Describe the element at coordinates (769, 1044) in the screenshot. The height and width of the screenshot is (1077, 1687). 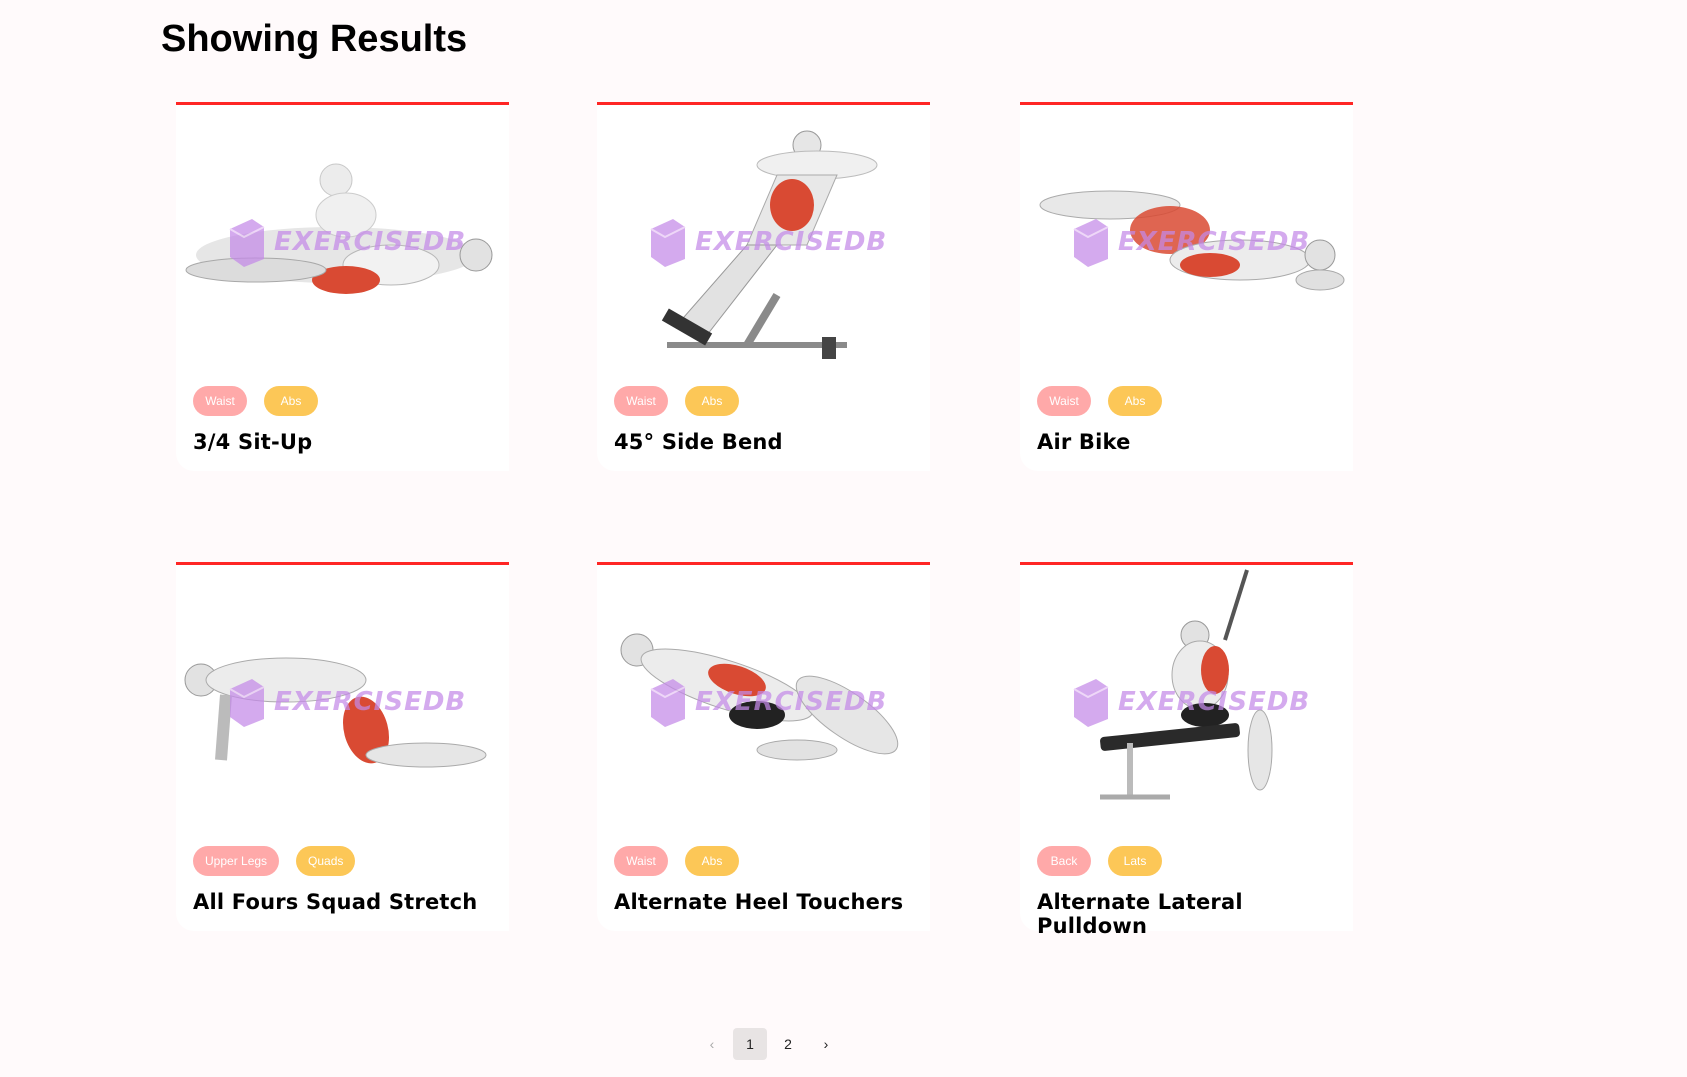
I see `pagination: ‹ 1 2 ›` at that location.